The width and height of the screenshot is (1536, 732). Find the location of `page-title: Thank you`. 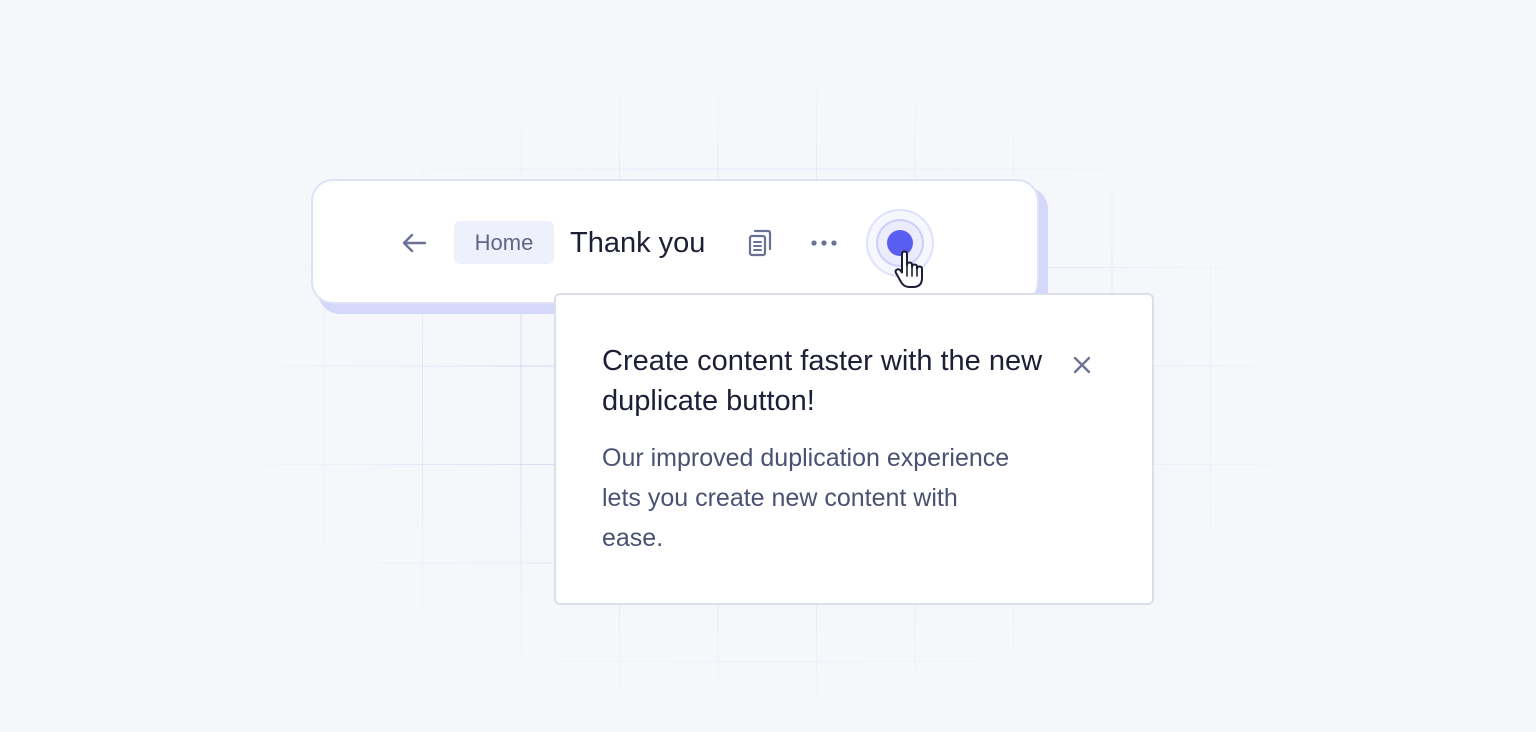

page-title: Thank you is located at coordinates (638, 243).